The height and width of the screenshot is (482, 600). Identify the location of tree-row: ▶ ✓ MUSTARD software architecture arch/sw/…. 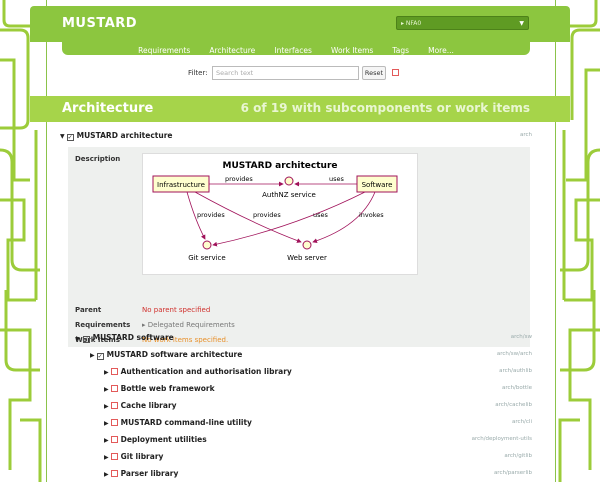
(300, 354).